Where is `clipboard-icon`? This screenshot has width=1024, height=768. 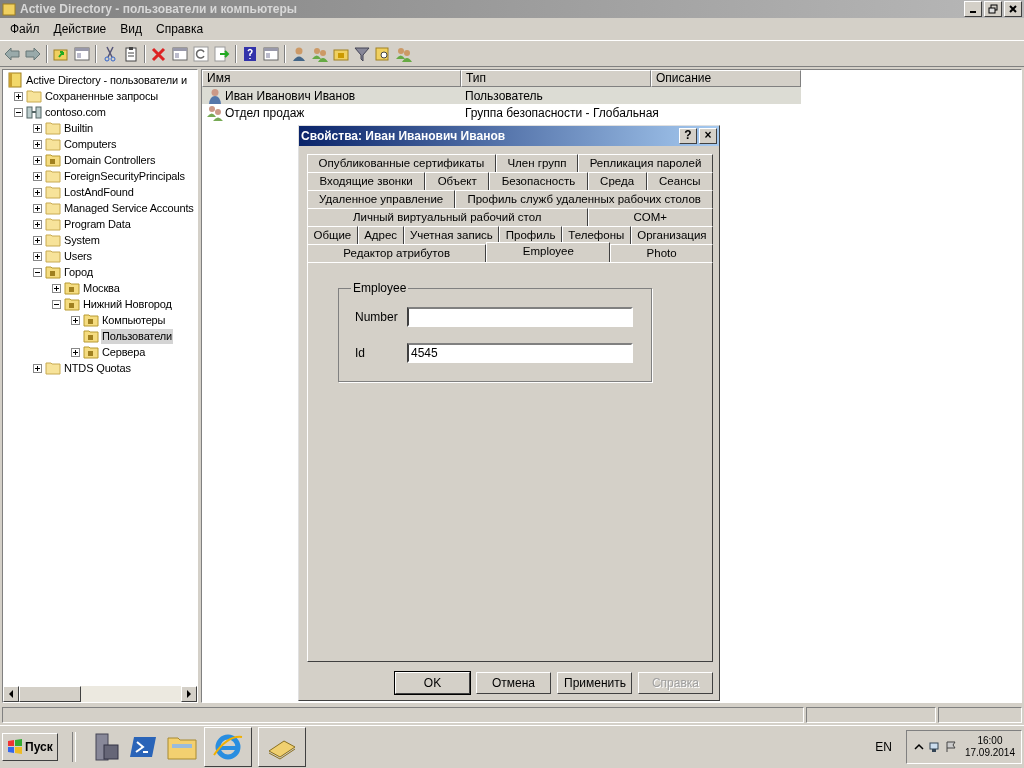
clipboard-icon is located at coordinates (131, 53).